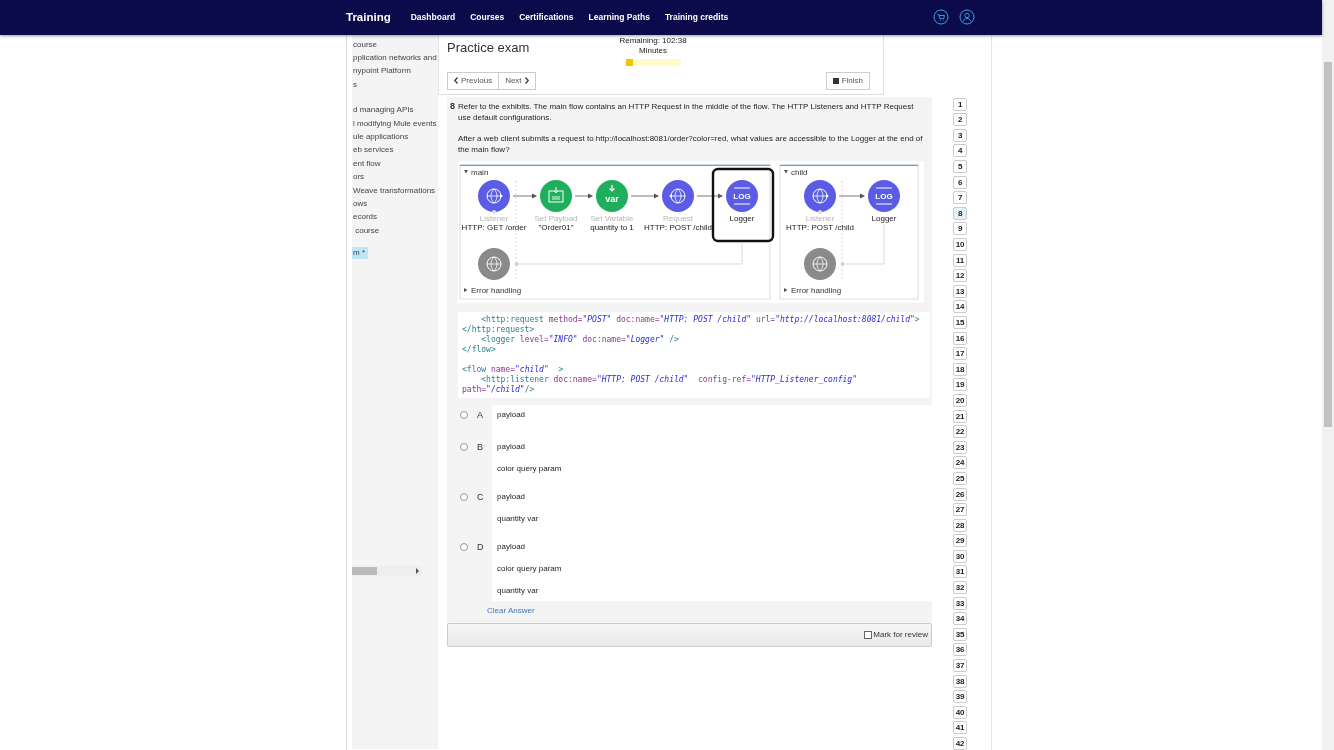 This screenshot has height=750, width=1334. I want to click on course-menu-item: ows, so click(360, 205).